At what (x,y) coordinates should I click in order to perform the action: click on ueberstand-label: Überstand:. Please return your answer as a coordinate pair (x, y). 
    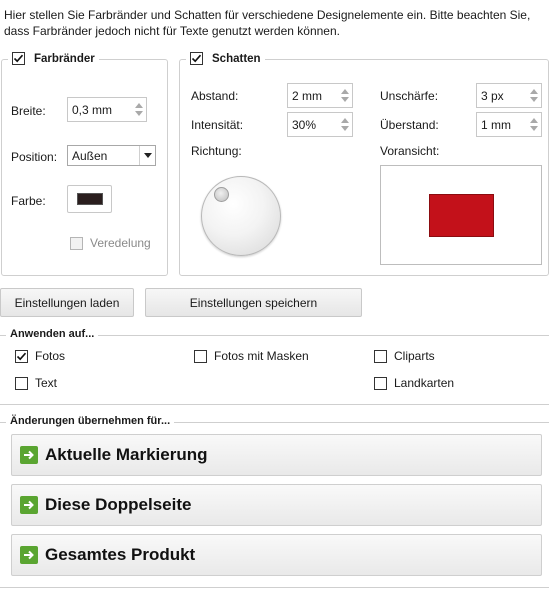
    Looking at the image, I should click on (409, 125).